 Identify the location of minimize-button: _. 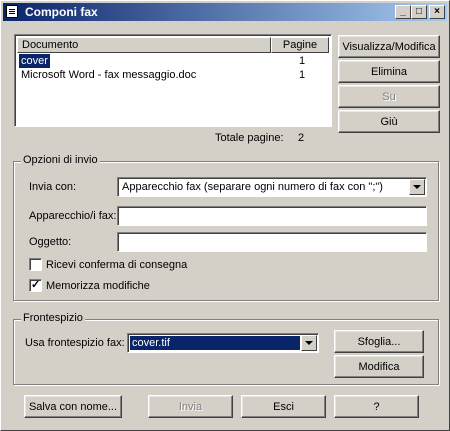
(403, 12).